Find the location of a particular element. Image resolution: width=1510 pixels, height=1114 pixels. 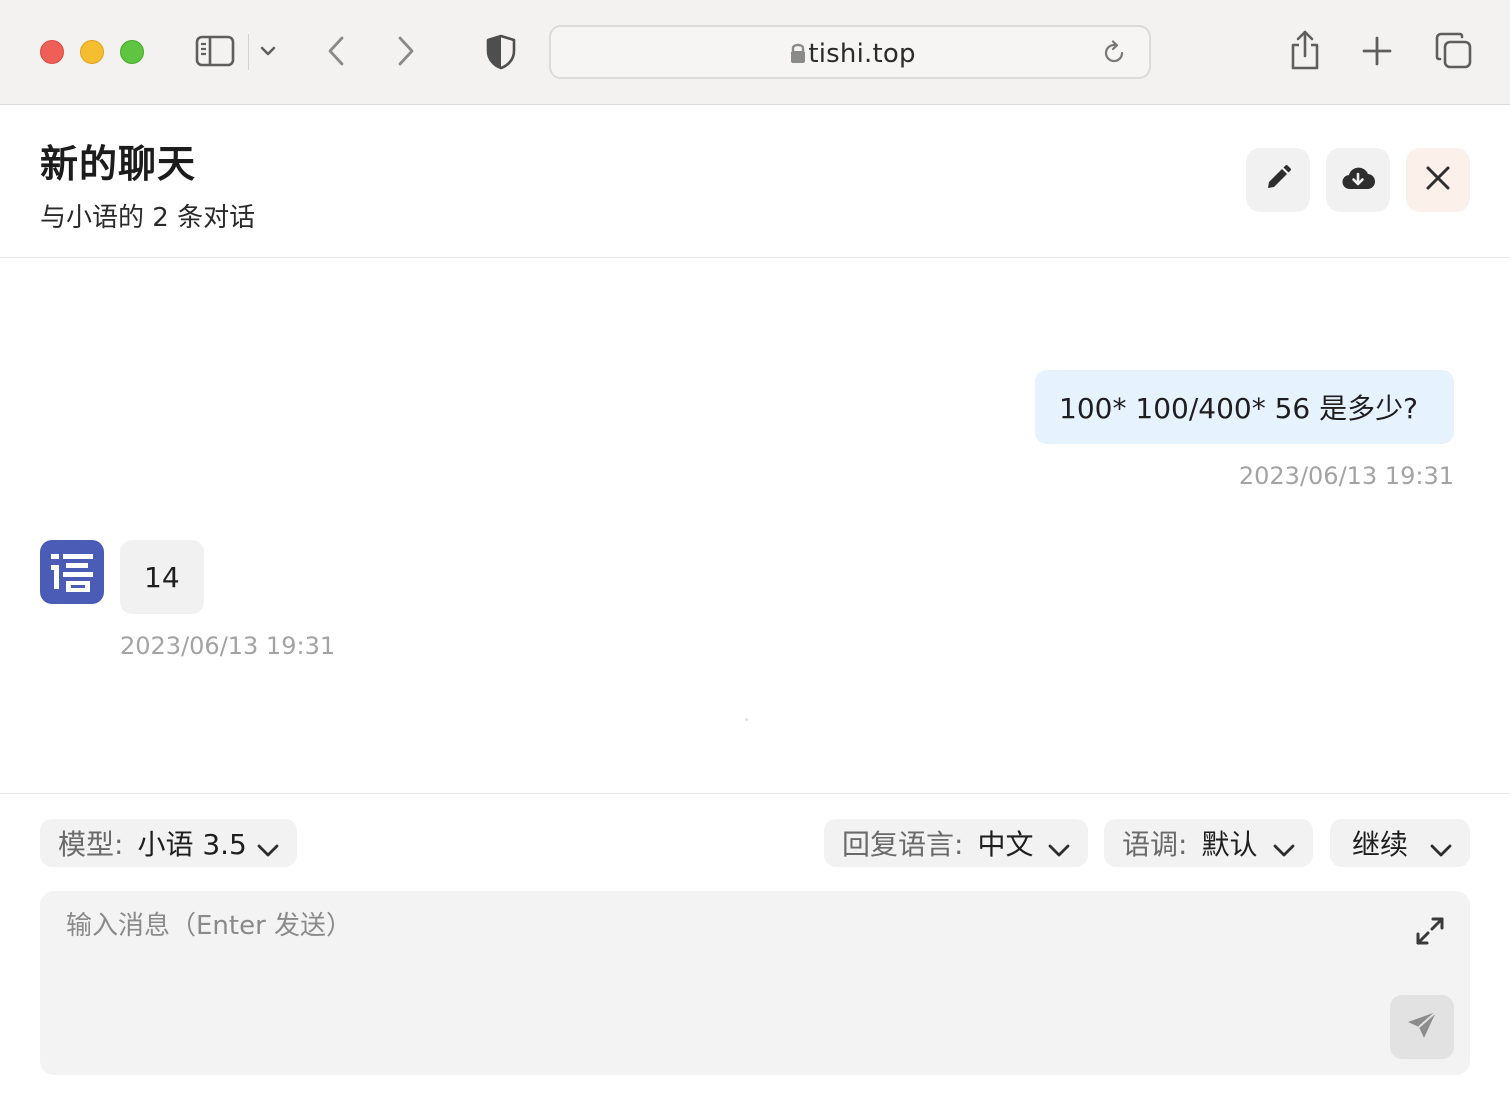

user-message: 100* 100/400* 56 是多少? is located at coordinates (1244, 407).